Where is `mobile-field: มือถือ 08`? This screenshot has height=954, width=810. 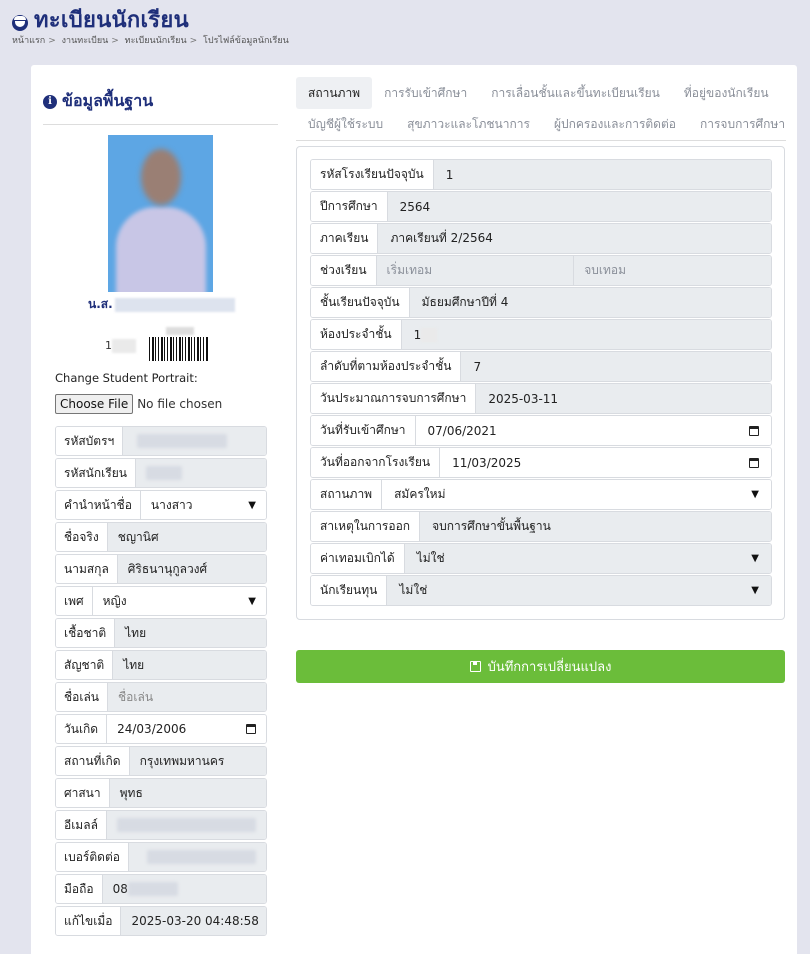
mobile-field: มือถือ 08 is located at coordinates (161, 889).